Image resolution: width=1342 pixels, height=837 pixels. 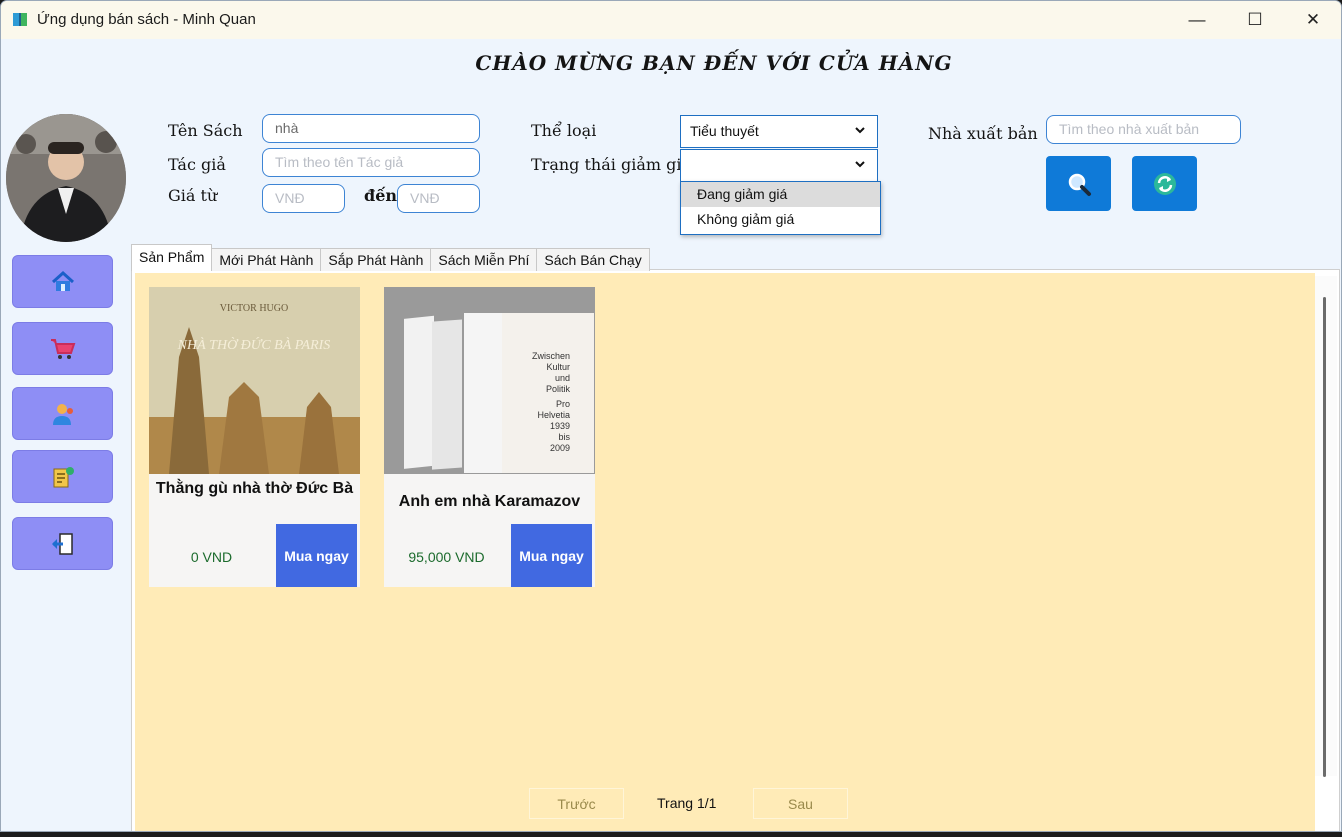 I want to click on price-to-input: VNĐ, so click(x=438, y=198).